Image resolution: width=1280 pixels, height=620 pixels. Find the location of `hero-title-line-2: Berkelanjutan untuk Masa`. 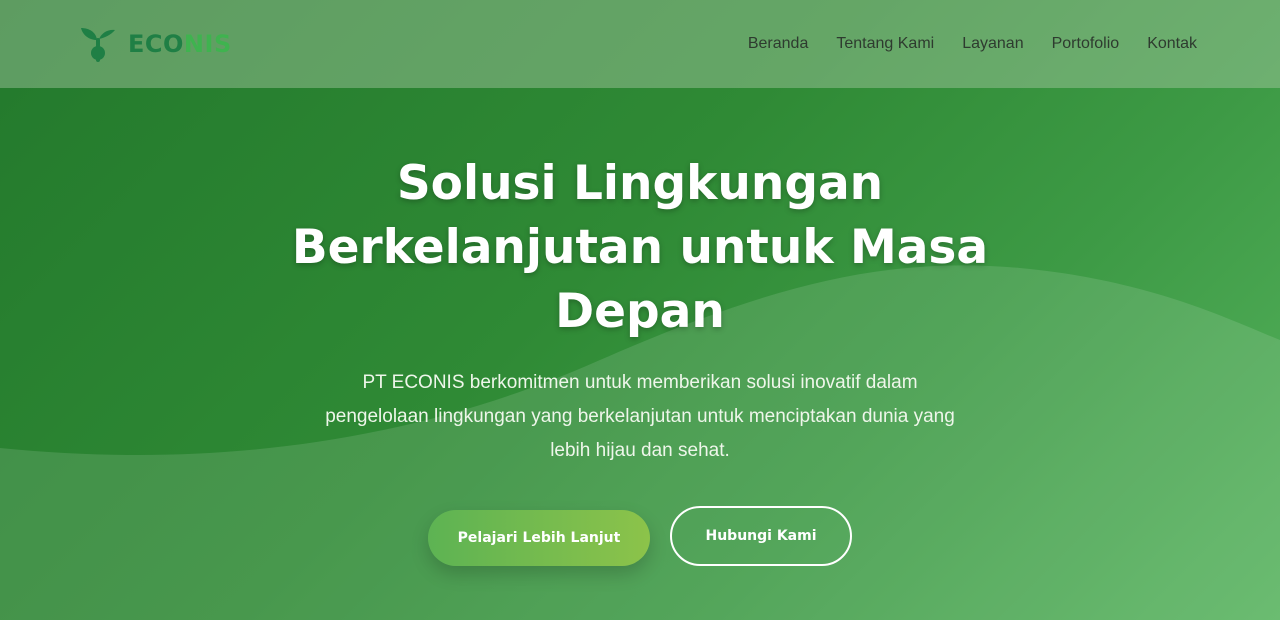

hero-title-line-2: Berkelanjutan untuk Masa is located at coordinates (640, 247).